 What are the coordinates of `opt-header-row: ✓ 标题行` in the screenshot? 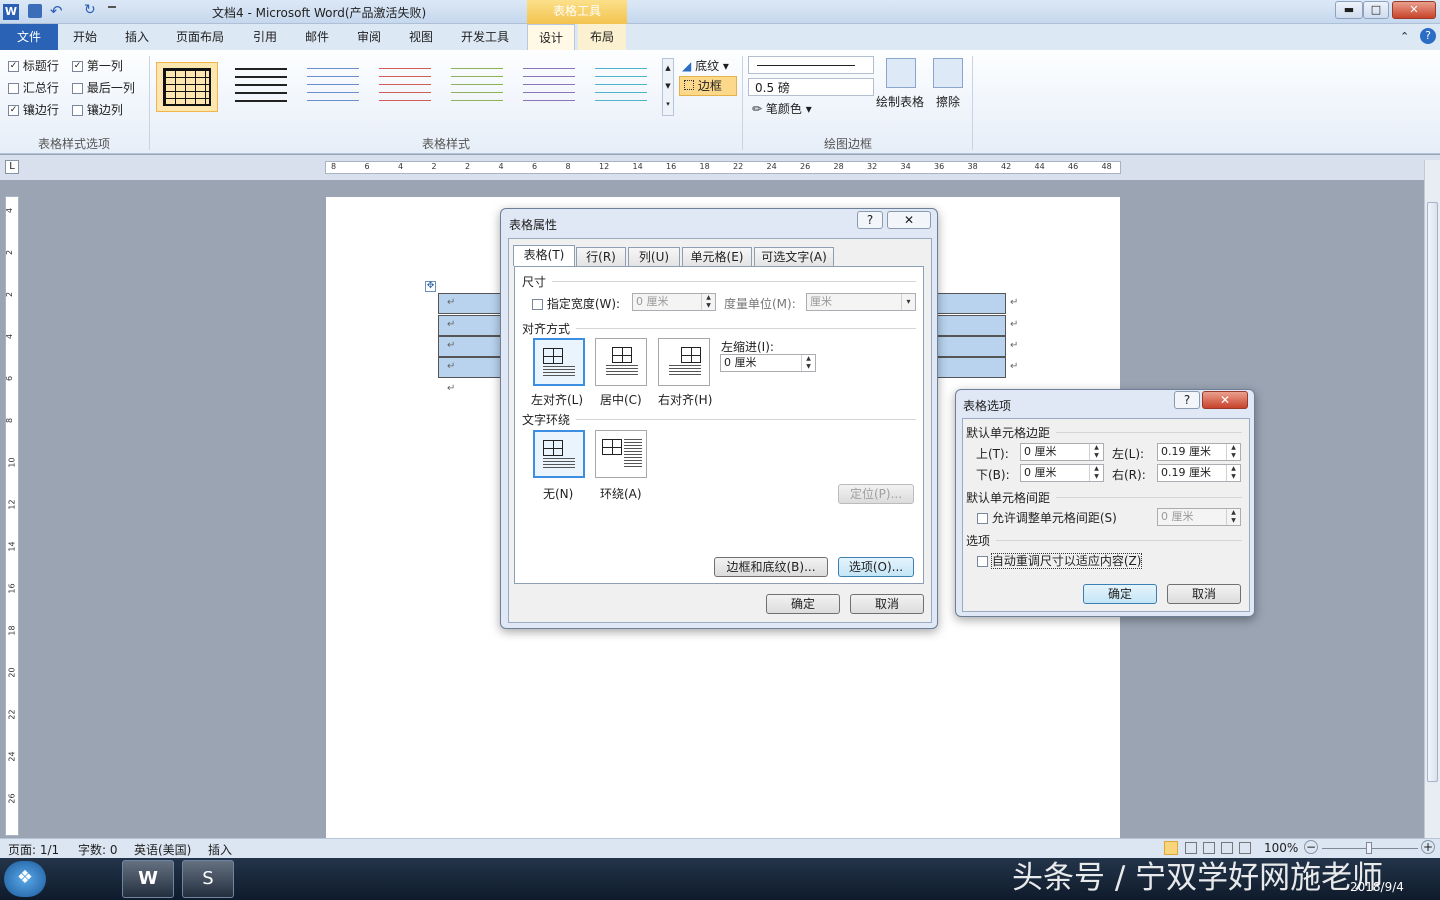 It's located at (33, 65).